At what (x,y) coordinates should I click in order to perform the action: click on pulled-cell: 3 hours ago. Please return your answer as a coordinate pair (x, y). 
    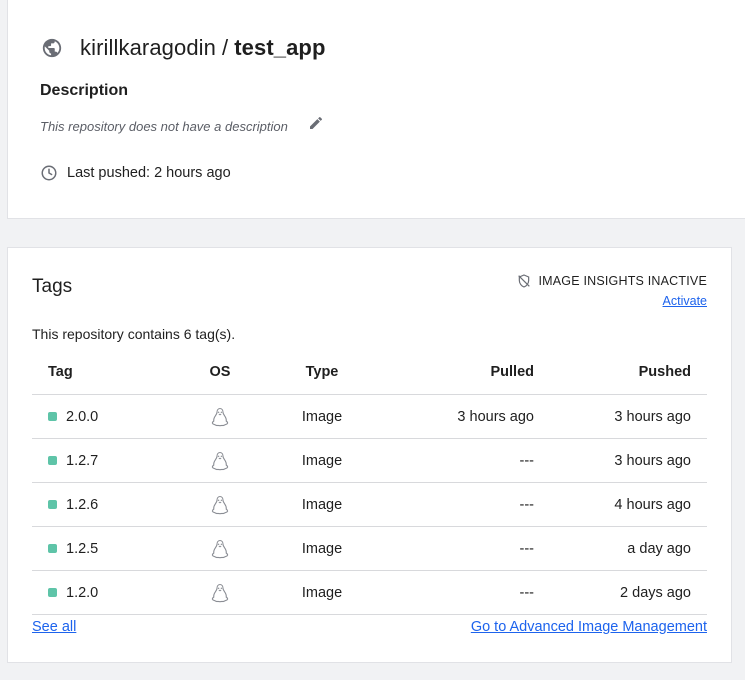
    Looking at the image, I should click on (459, 416).